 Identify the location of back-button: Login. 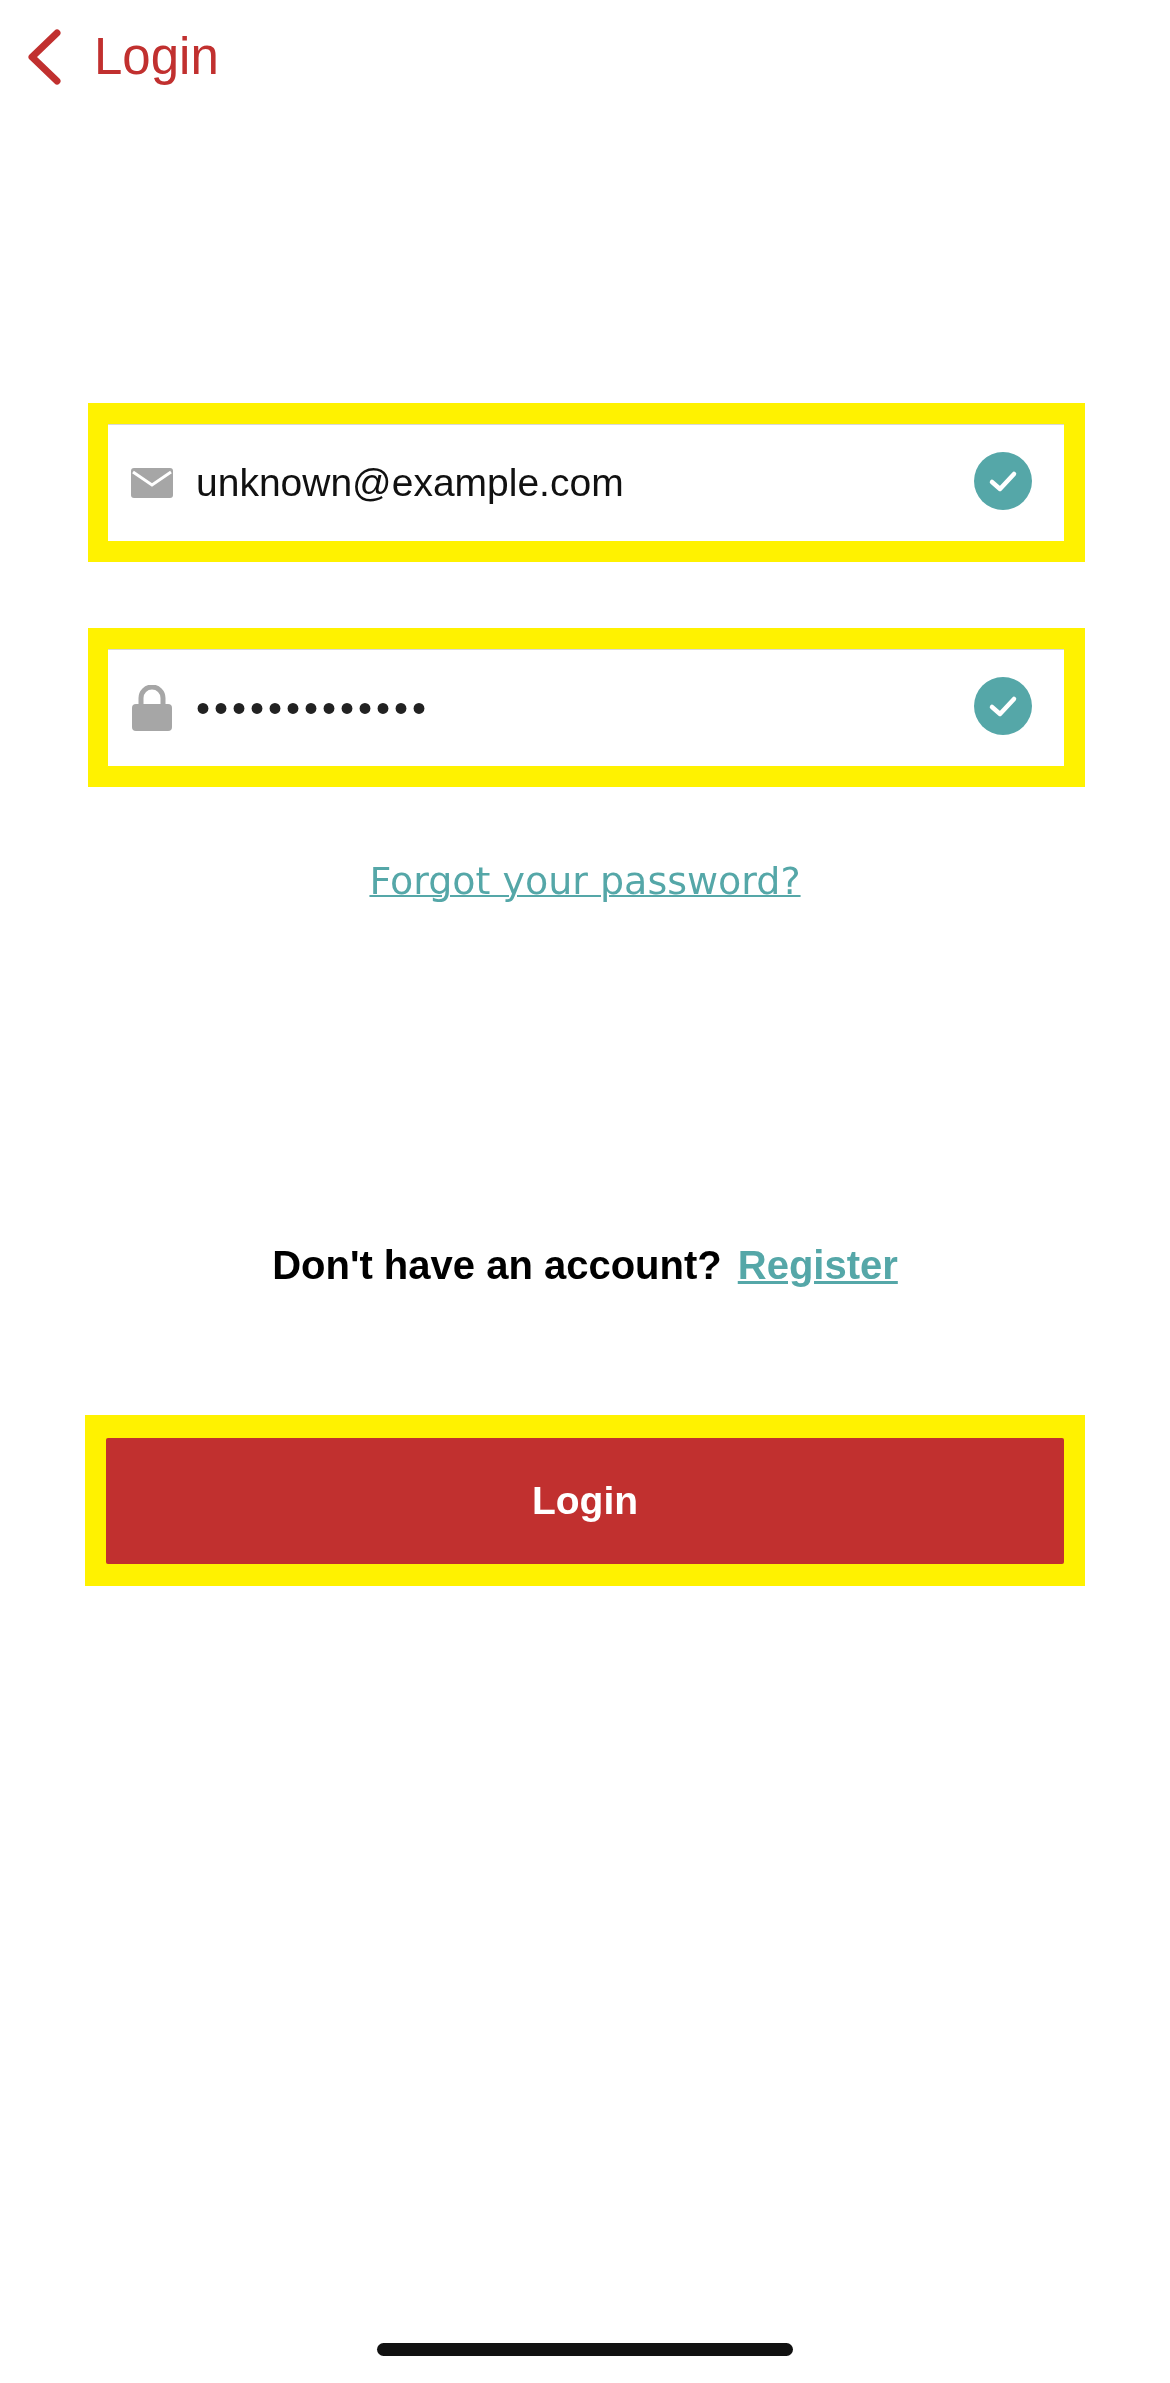
(122, 56).